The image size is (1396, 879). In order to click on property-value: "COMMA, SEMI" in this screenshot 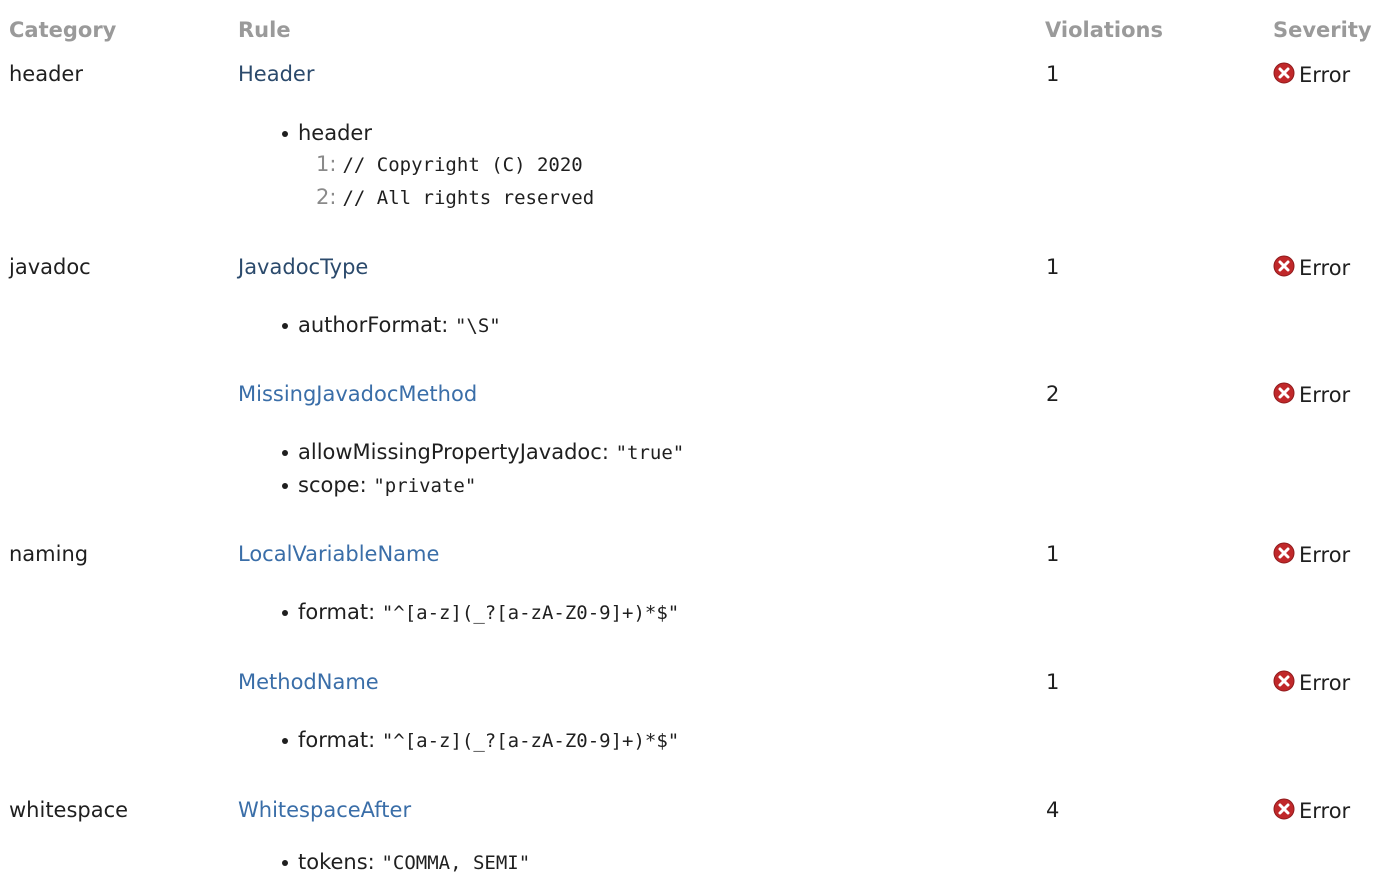, I will do `click(456, 863)`.